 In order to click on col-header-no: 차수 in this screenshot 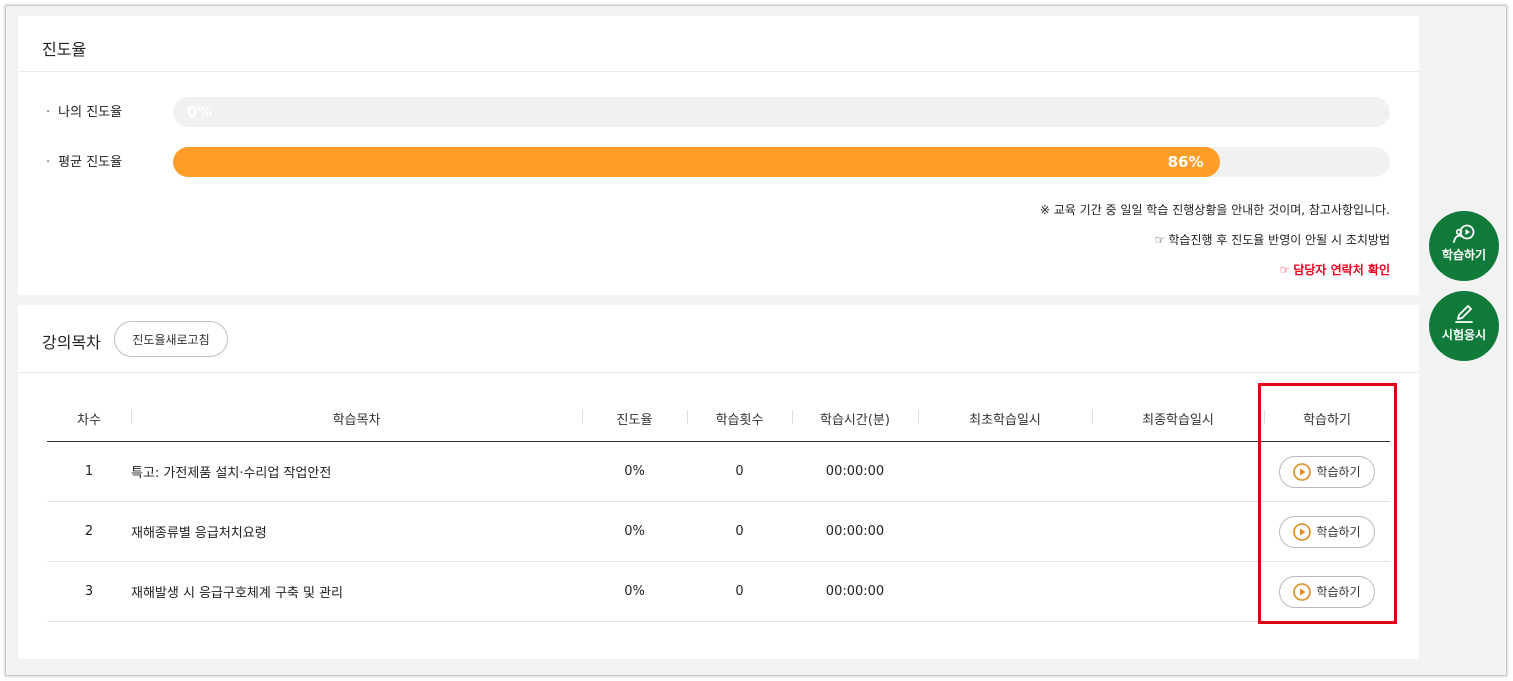, I will do `click(89, 418)`.